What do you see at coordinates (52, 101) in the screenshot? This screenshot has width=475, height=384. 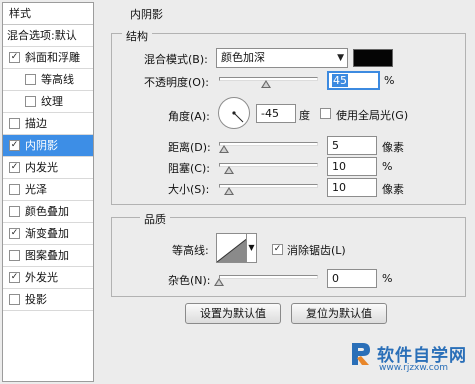 I see `style-item-label: 纹理` at bounding box center [52, 101].